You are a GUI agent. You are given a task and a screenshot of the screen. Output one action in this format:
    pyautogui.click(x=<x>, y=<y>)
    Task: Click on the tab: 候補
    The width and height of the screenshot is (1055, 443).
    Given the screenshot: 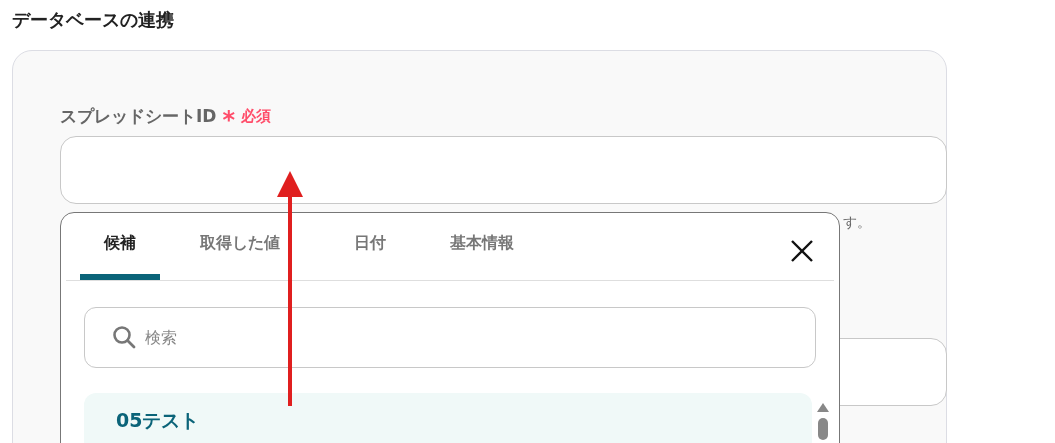 What is the action you would take?
    pyautogui.click(x=120, y=246)
    